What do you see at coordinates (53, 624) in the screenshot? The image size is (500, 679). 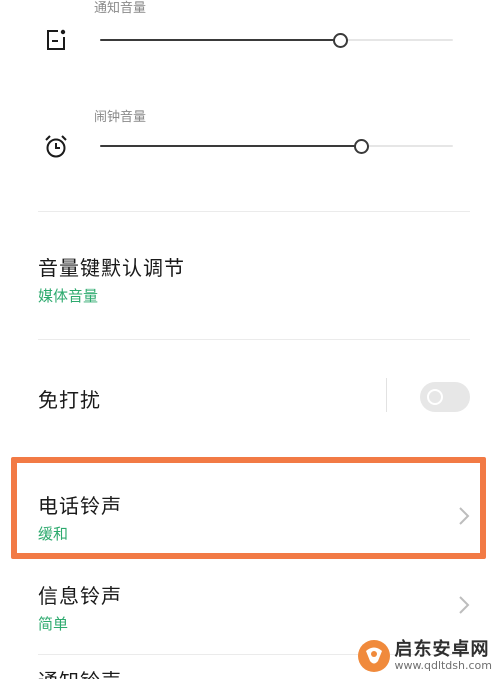 I see `message-ringtone-value: 简单` at bounding box center [53, 624].